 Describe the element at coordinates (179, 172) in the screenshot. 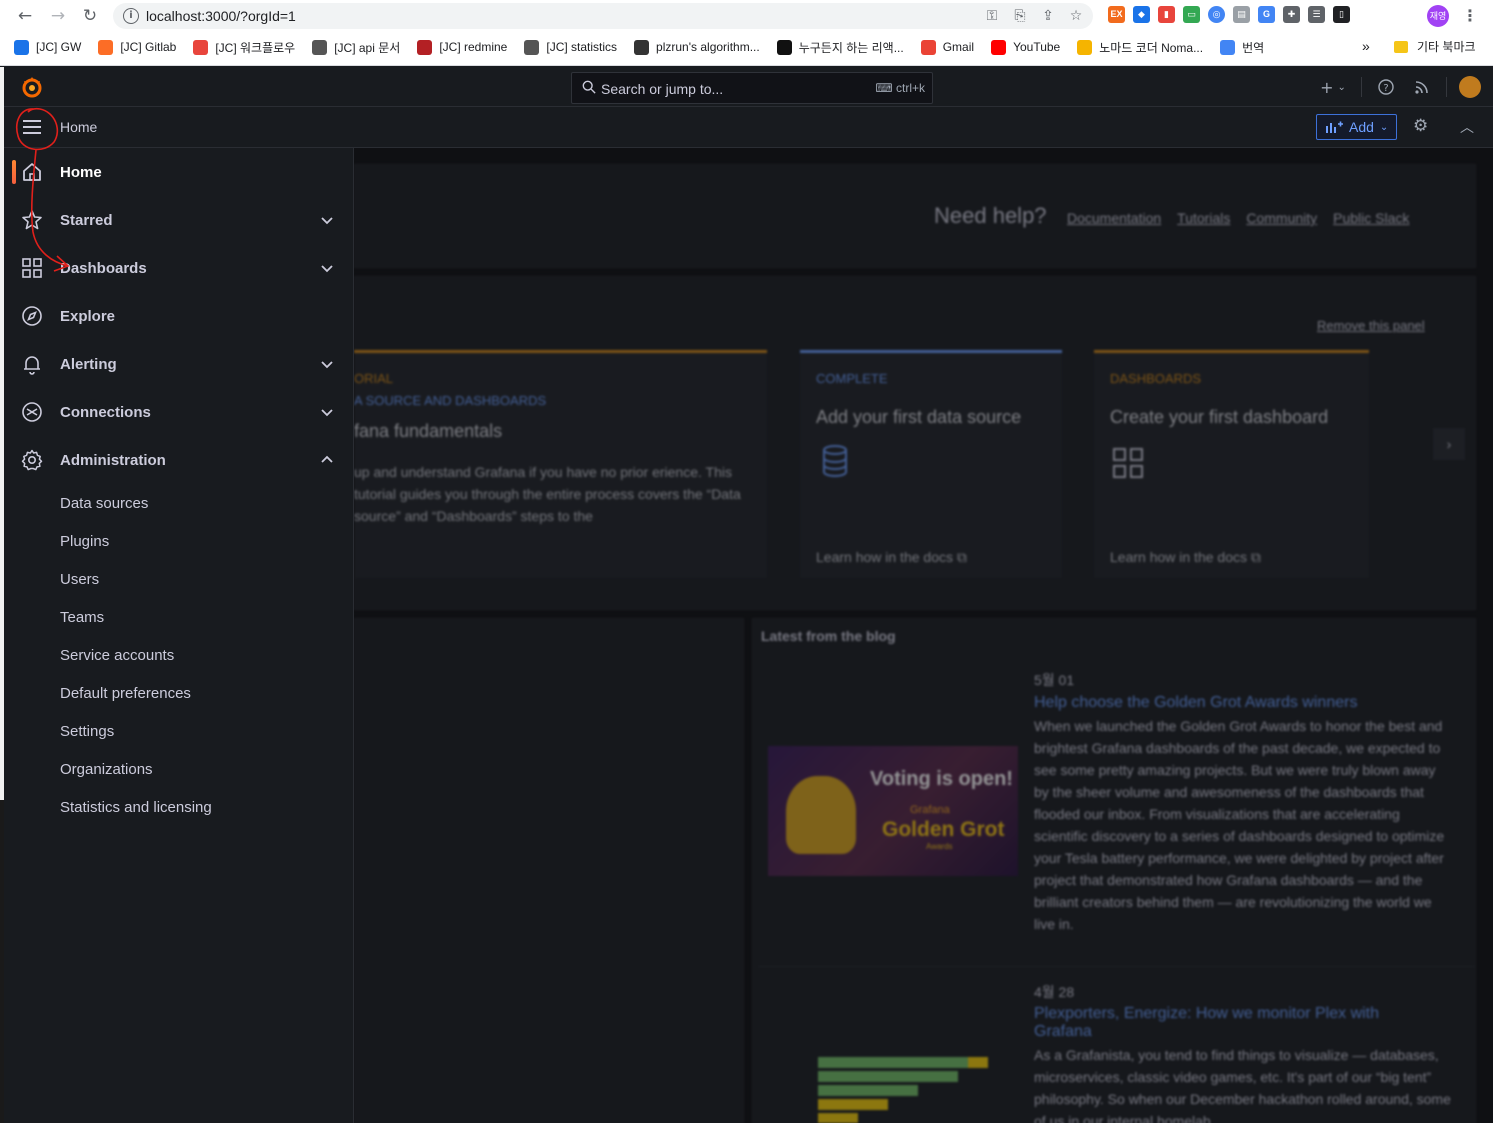

I see `nav-item-home: Home` at that location.